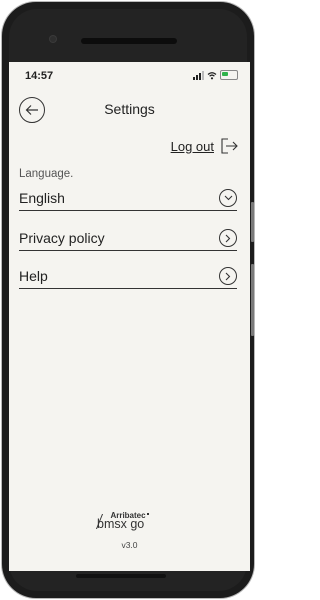 The height and width of the screenshot is (600, 320). What do you see at coordinates (42, 198) in the screenshot?
I see `language-value: English` at bounding box center [42, 198].